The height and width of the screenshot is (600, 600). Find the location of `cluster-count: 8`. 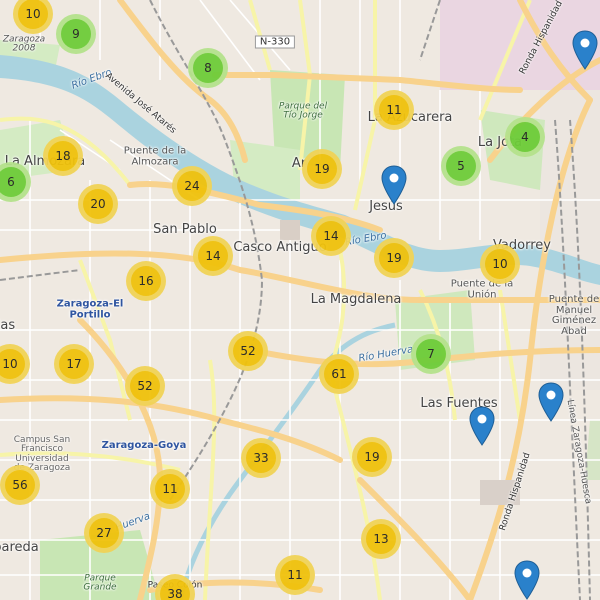

cluster-count: 8 is located at coordinates (208, 68).